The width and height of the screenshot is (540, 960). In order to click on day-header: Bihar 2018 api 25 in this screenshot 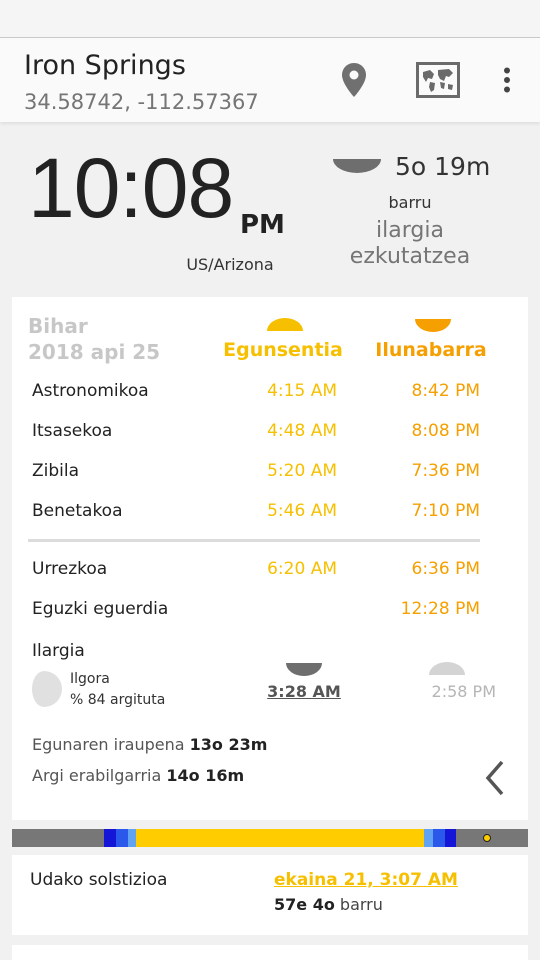, I will do `click(94, 339)`.